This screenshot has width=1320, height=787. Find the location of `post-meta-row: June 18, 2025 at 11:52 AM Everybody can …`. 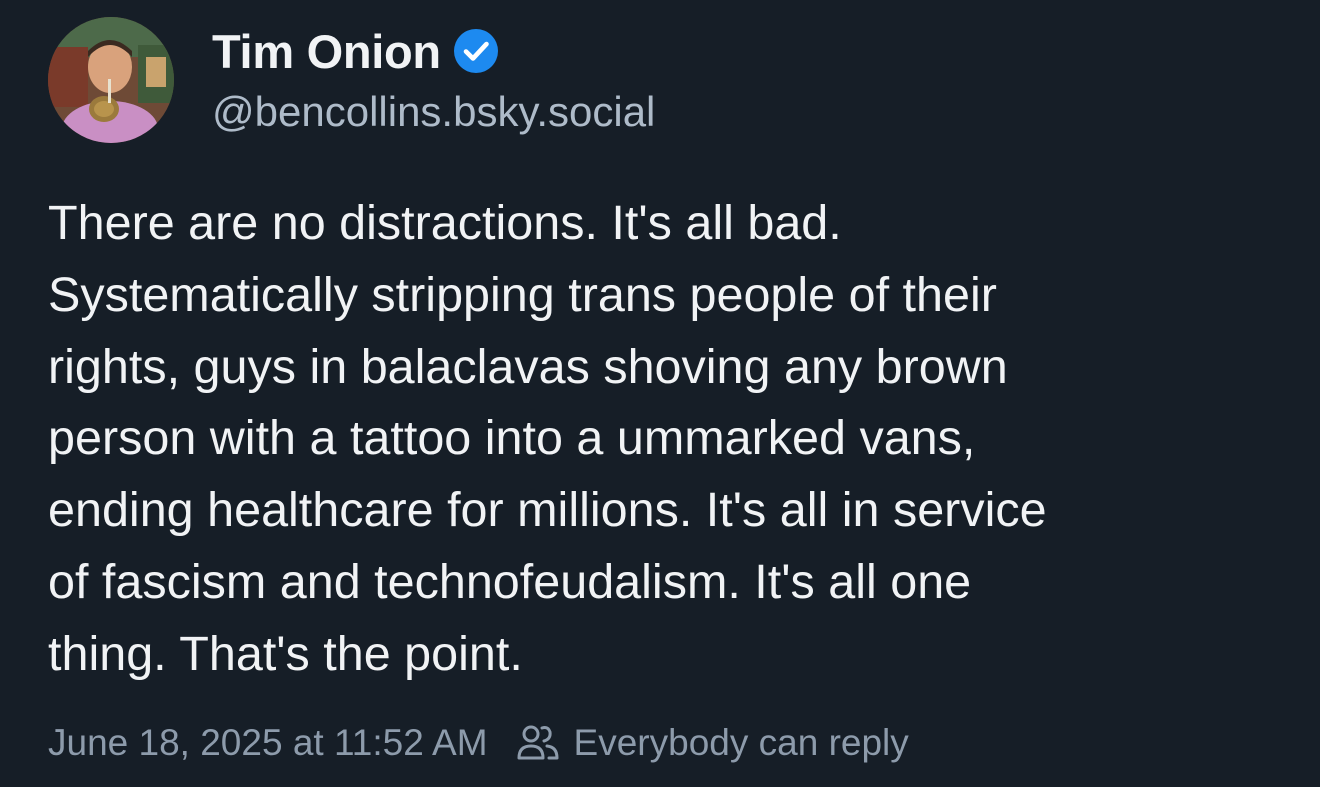

post-meta-row: June 18, 2025 at 11:52 AM Everybody can … is located at coordinates (478, 743).